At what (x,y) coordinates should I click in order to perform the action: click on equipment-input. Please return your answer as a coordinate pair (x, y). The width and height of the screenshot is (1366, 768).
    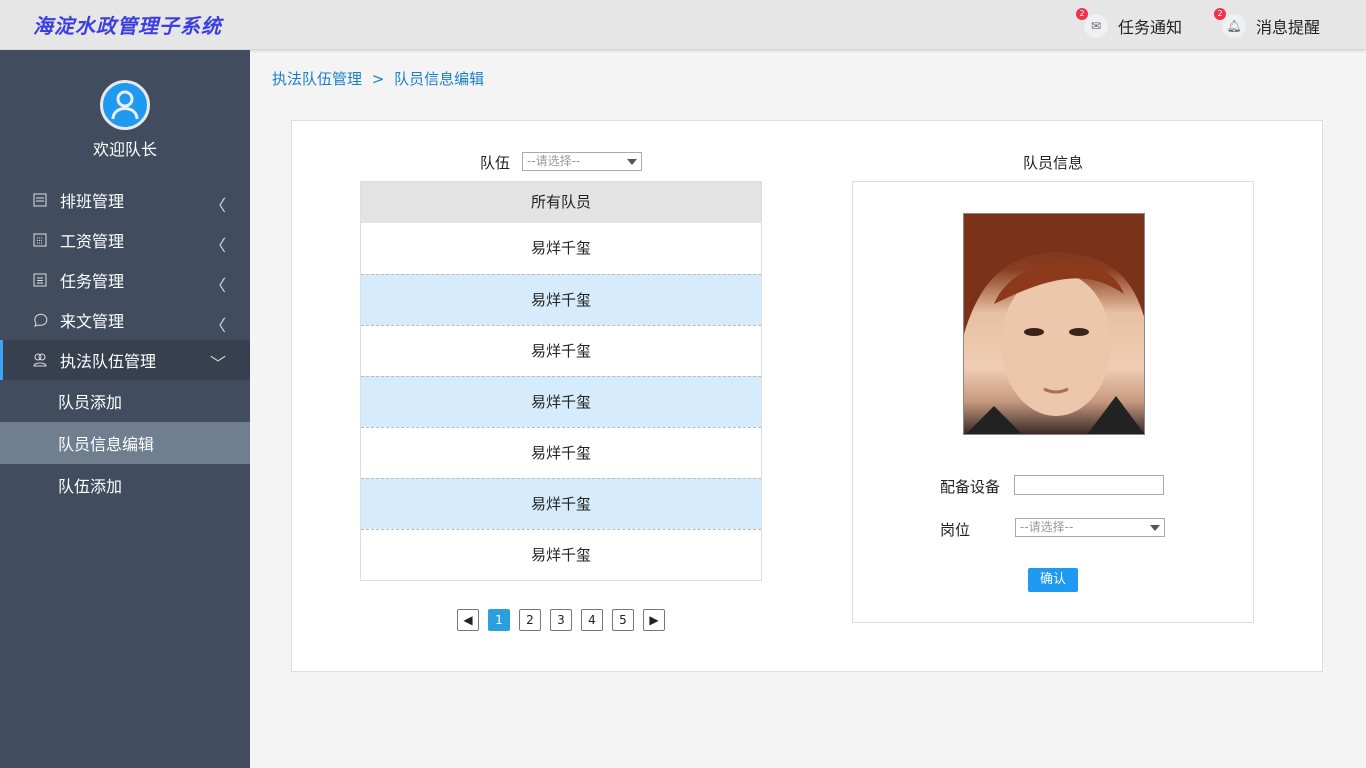
    Looking at the image, I should click on (1089, 485).